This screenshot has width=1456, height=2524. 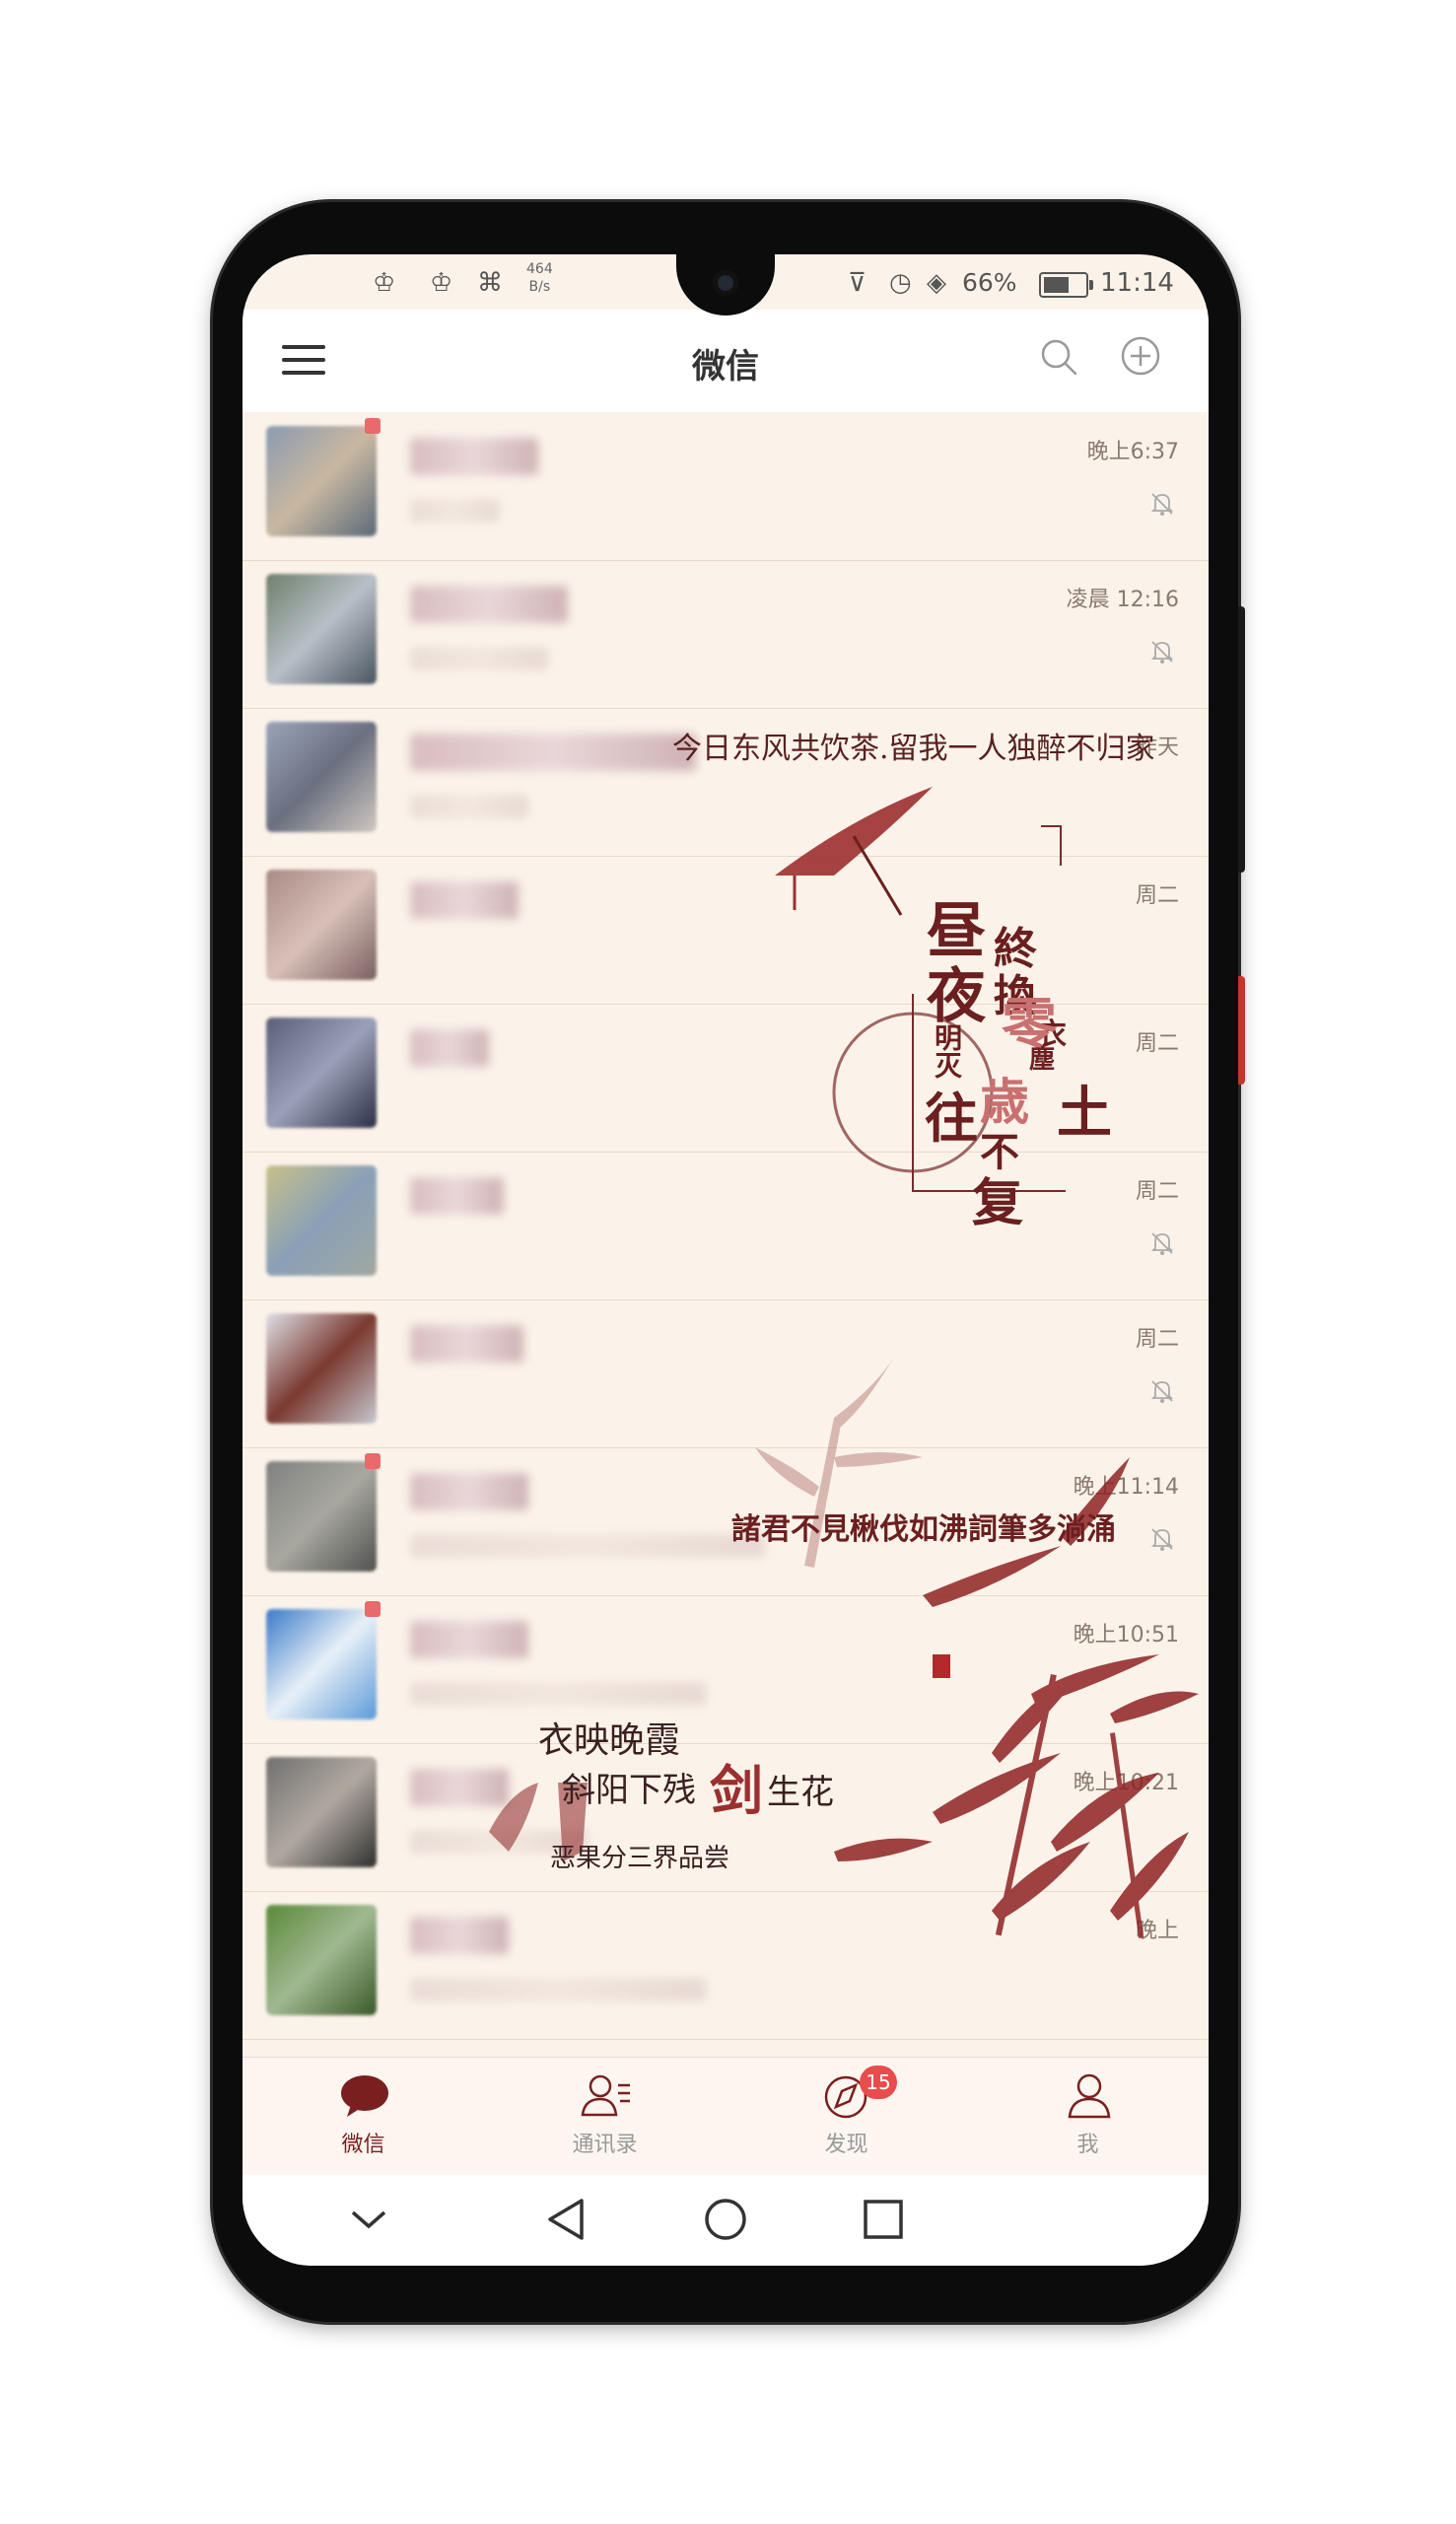 I want to click on home-circle-icon, so click(x=725, y=2219).